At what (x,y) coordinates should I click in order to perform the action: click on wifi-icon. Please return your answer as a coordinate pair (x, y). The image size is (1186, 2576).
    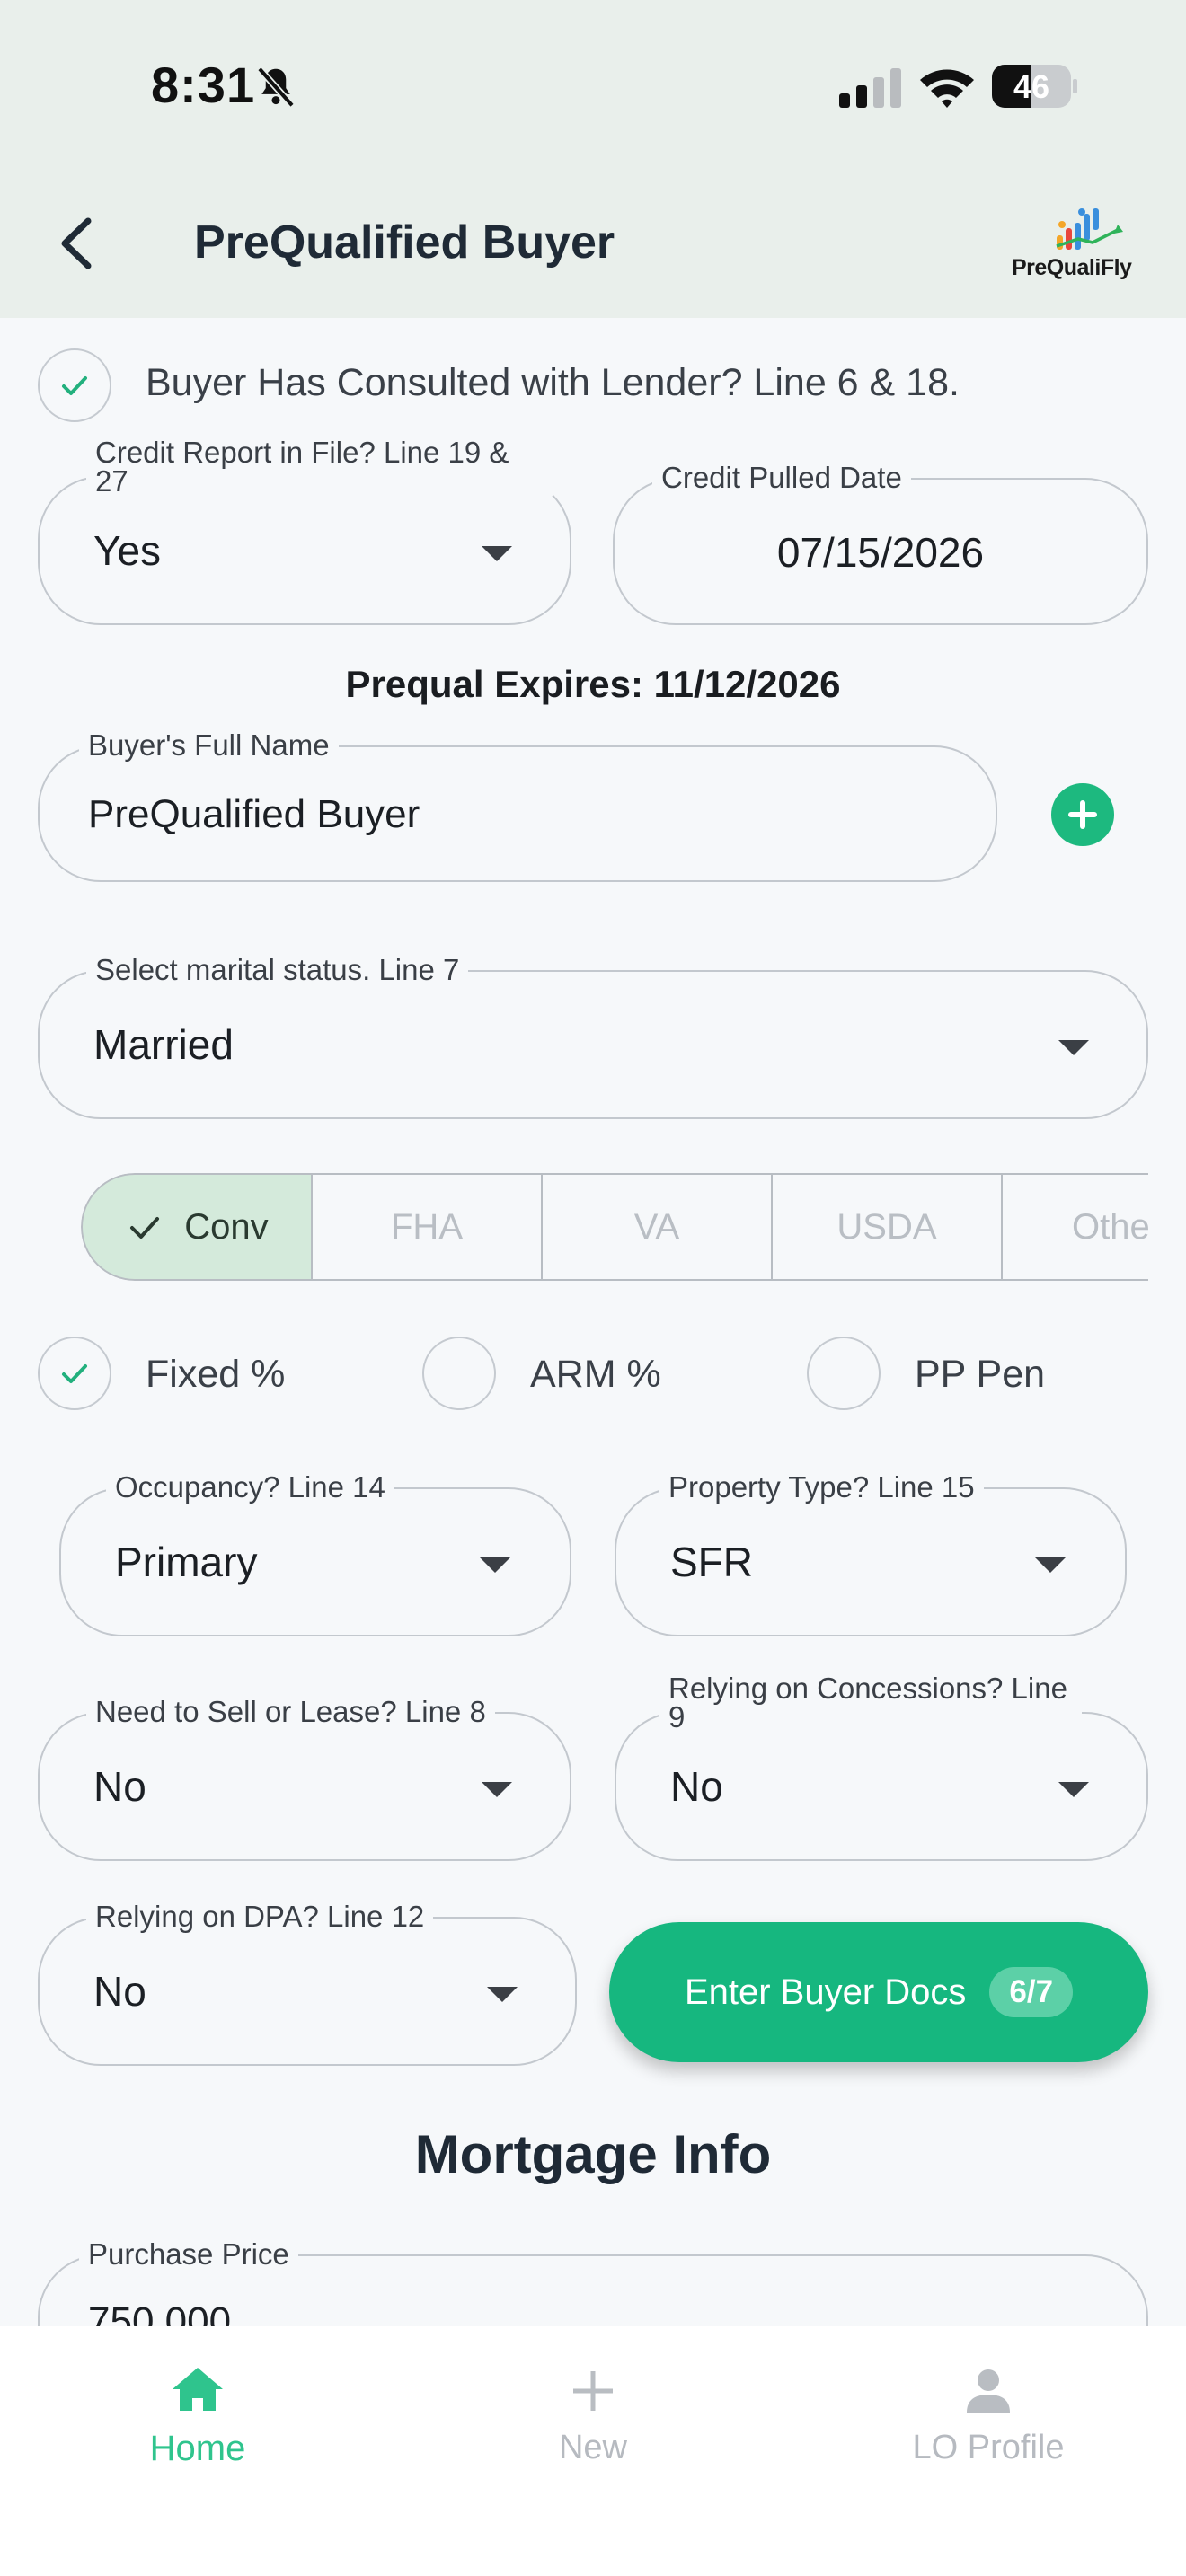
    Looking at the image, I should click on (947, 88).